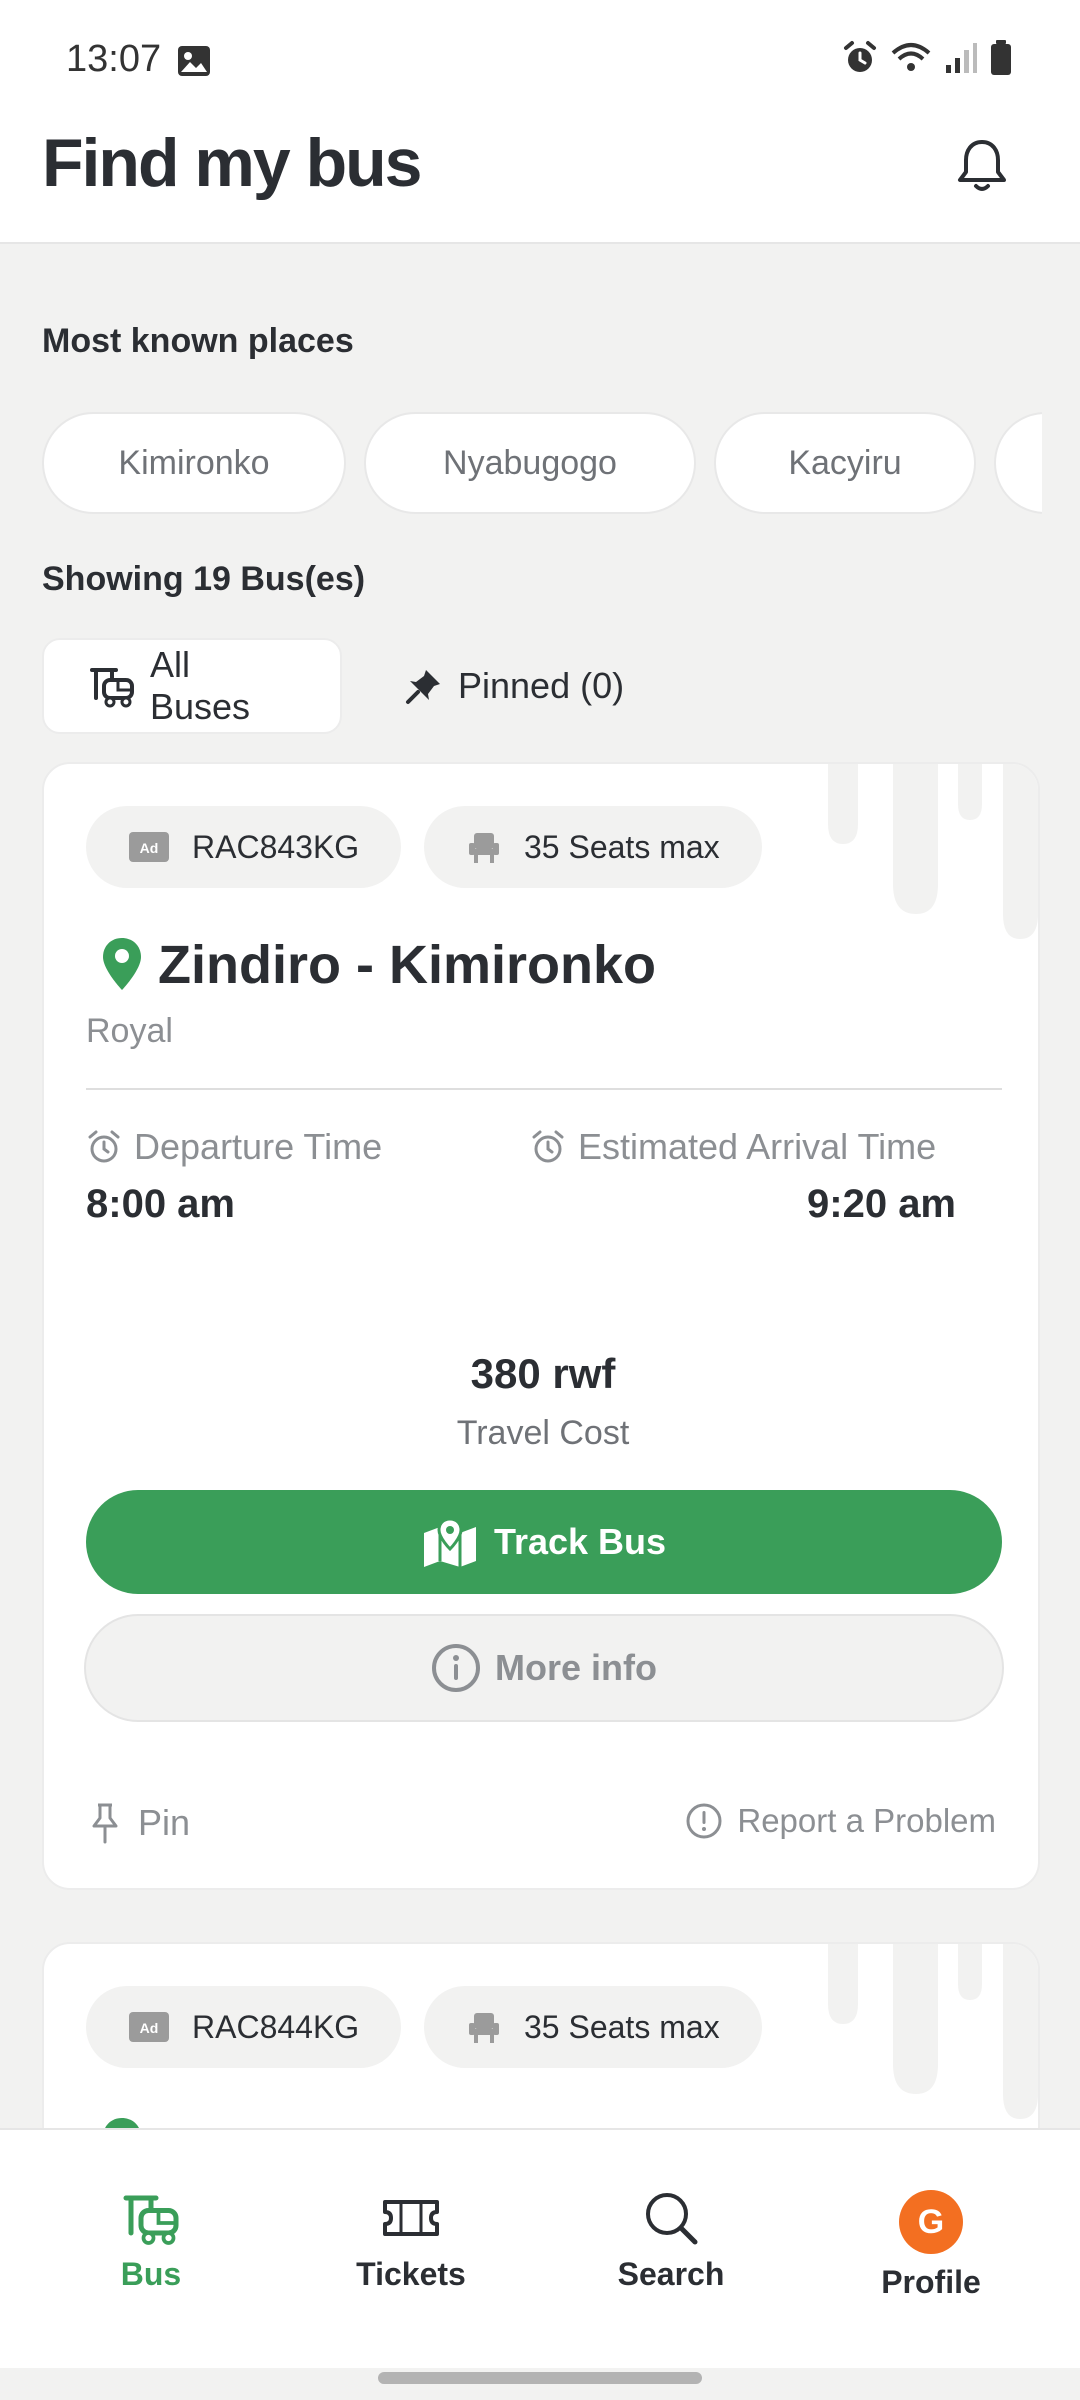  I want to click on status-icons, so click(927, 58).